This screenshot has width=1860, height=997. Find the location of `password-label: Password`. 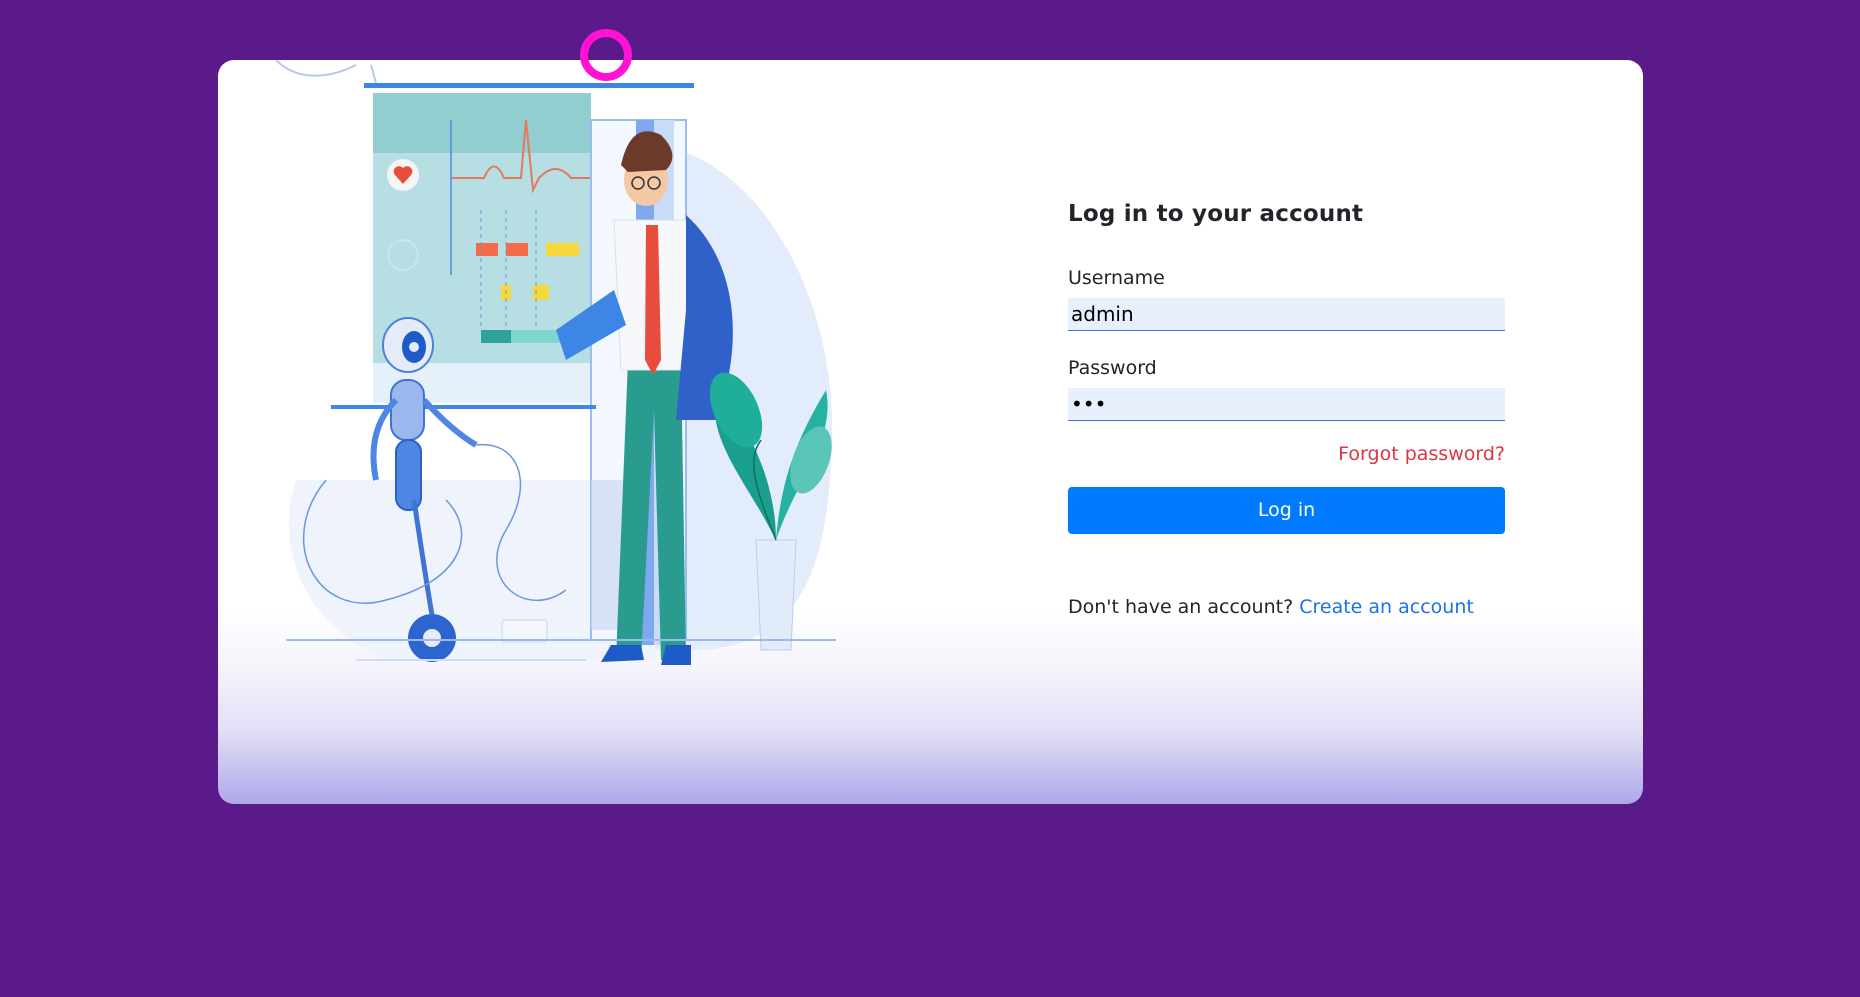

password-label: Password is located at coordinates (1112, 367).